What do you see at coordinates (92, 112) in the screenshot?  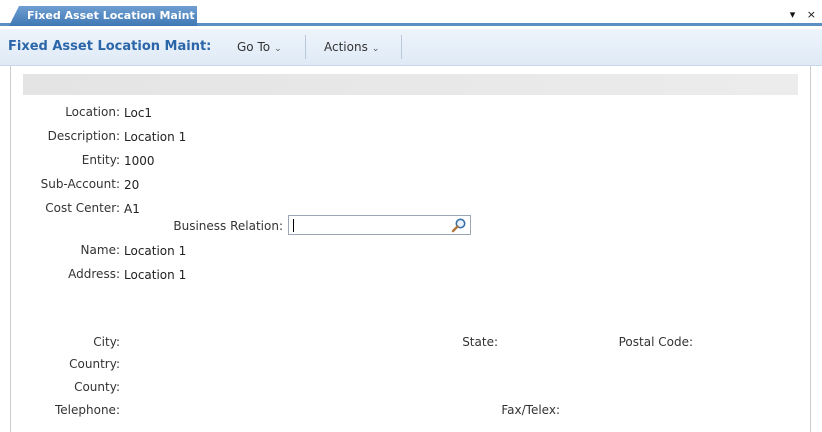 I see `location-label: Location:` at bounding box center [92, 112].